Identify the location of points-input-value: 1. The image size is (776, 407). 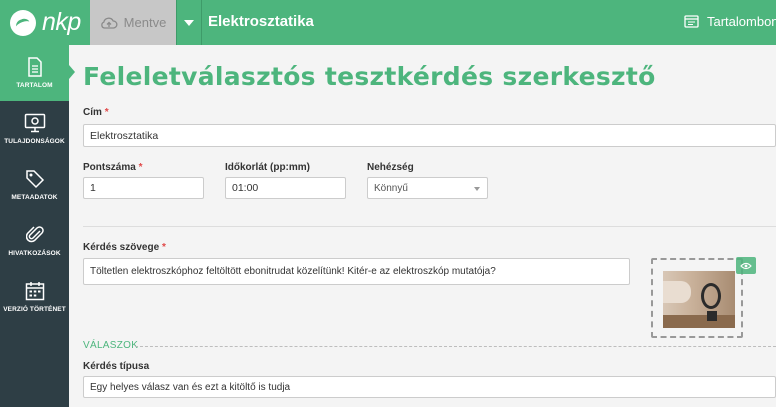
(93, 188).